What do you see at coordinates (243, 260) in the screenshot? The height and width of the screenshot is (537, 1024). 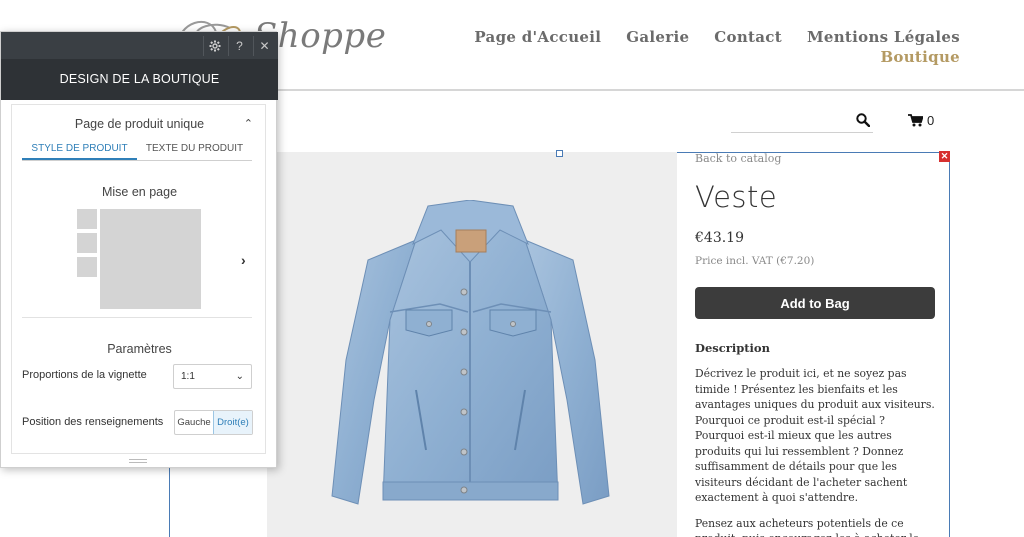 I see `chevron-right-icon: ›` at bounding box center [243, 260].